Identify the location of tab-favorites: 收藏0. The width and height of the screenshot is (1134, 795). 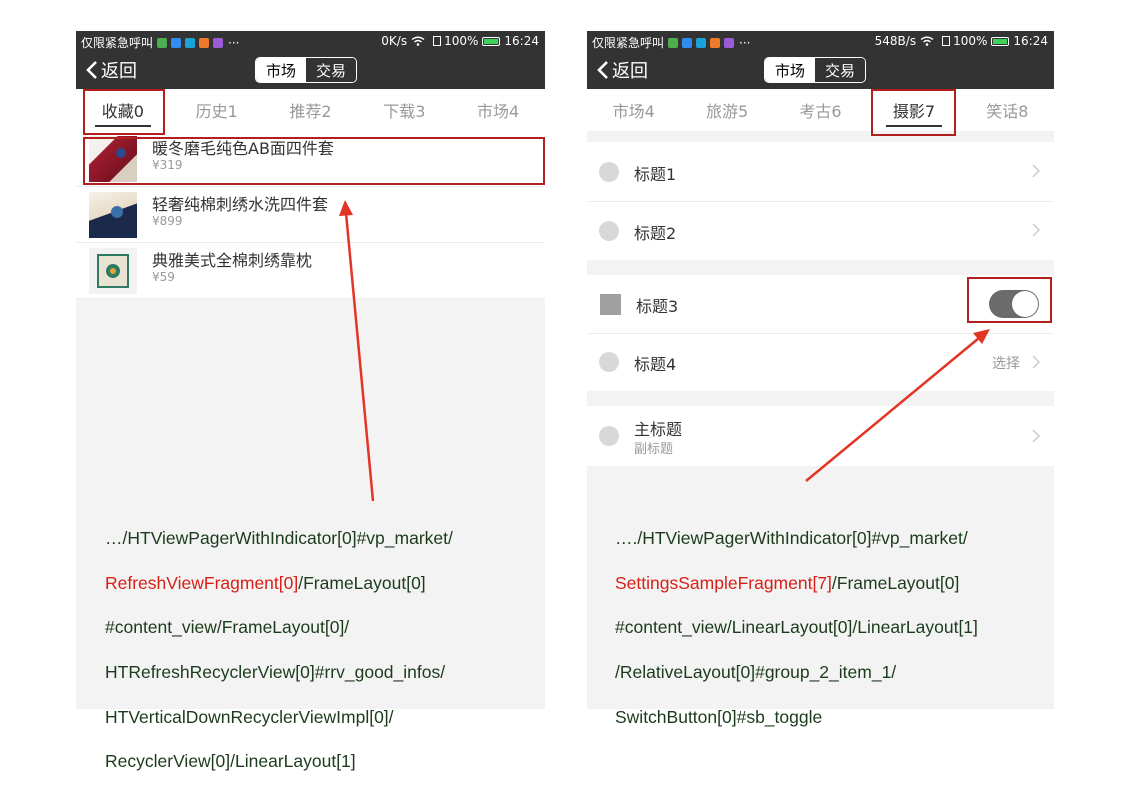
(123, 110).